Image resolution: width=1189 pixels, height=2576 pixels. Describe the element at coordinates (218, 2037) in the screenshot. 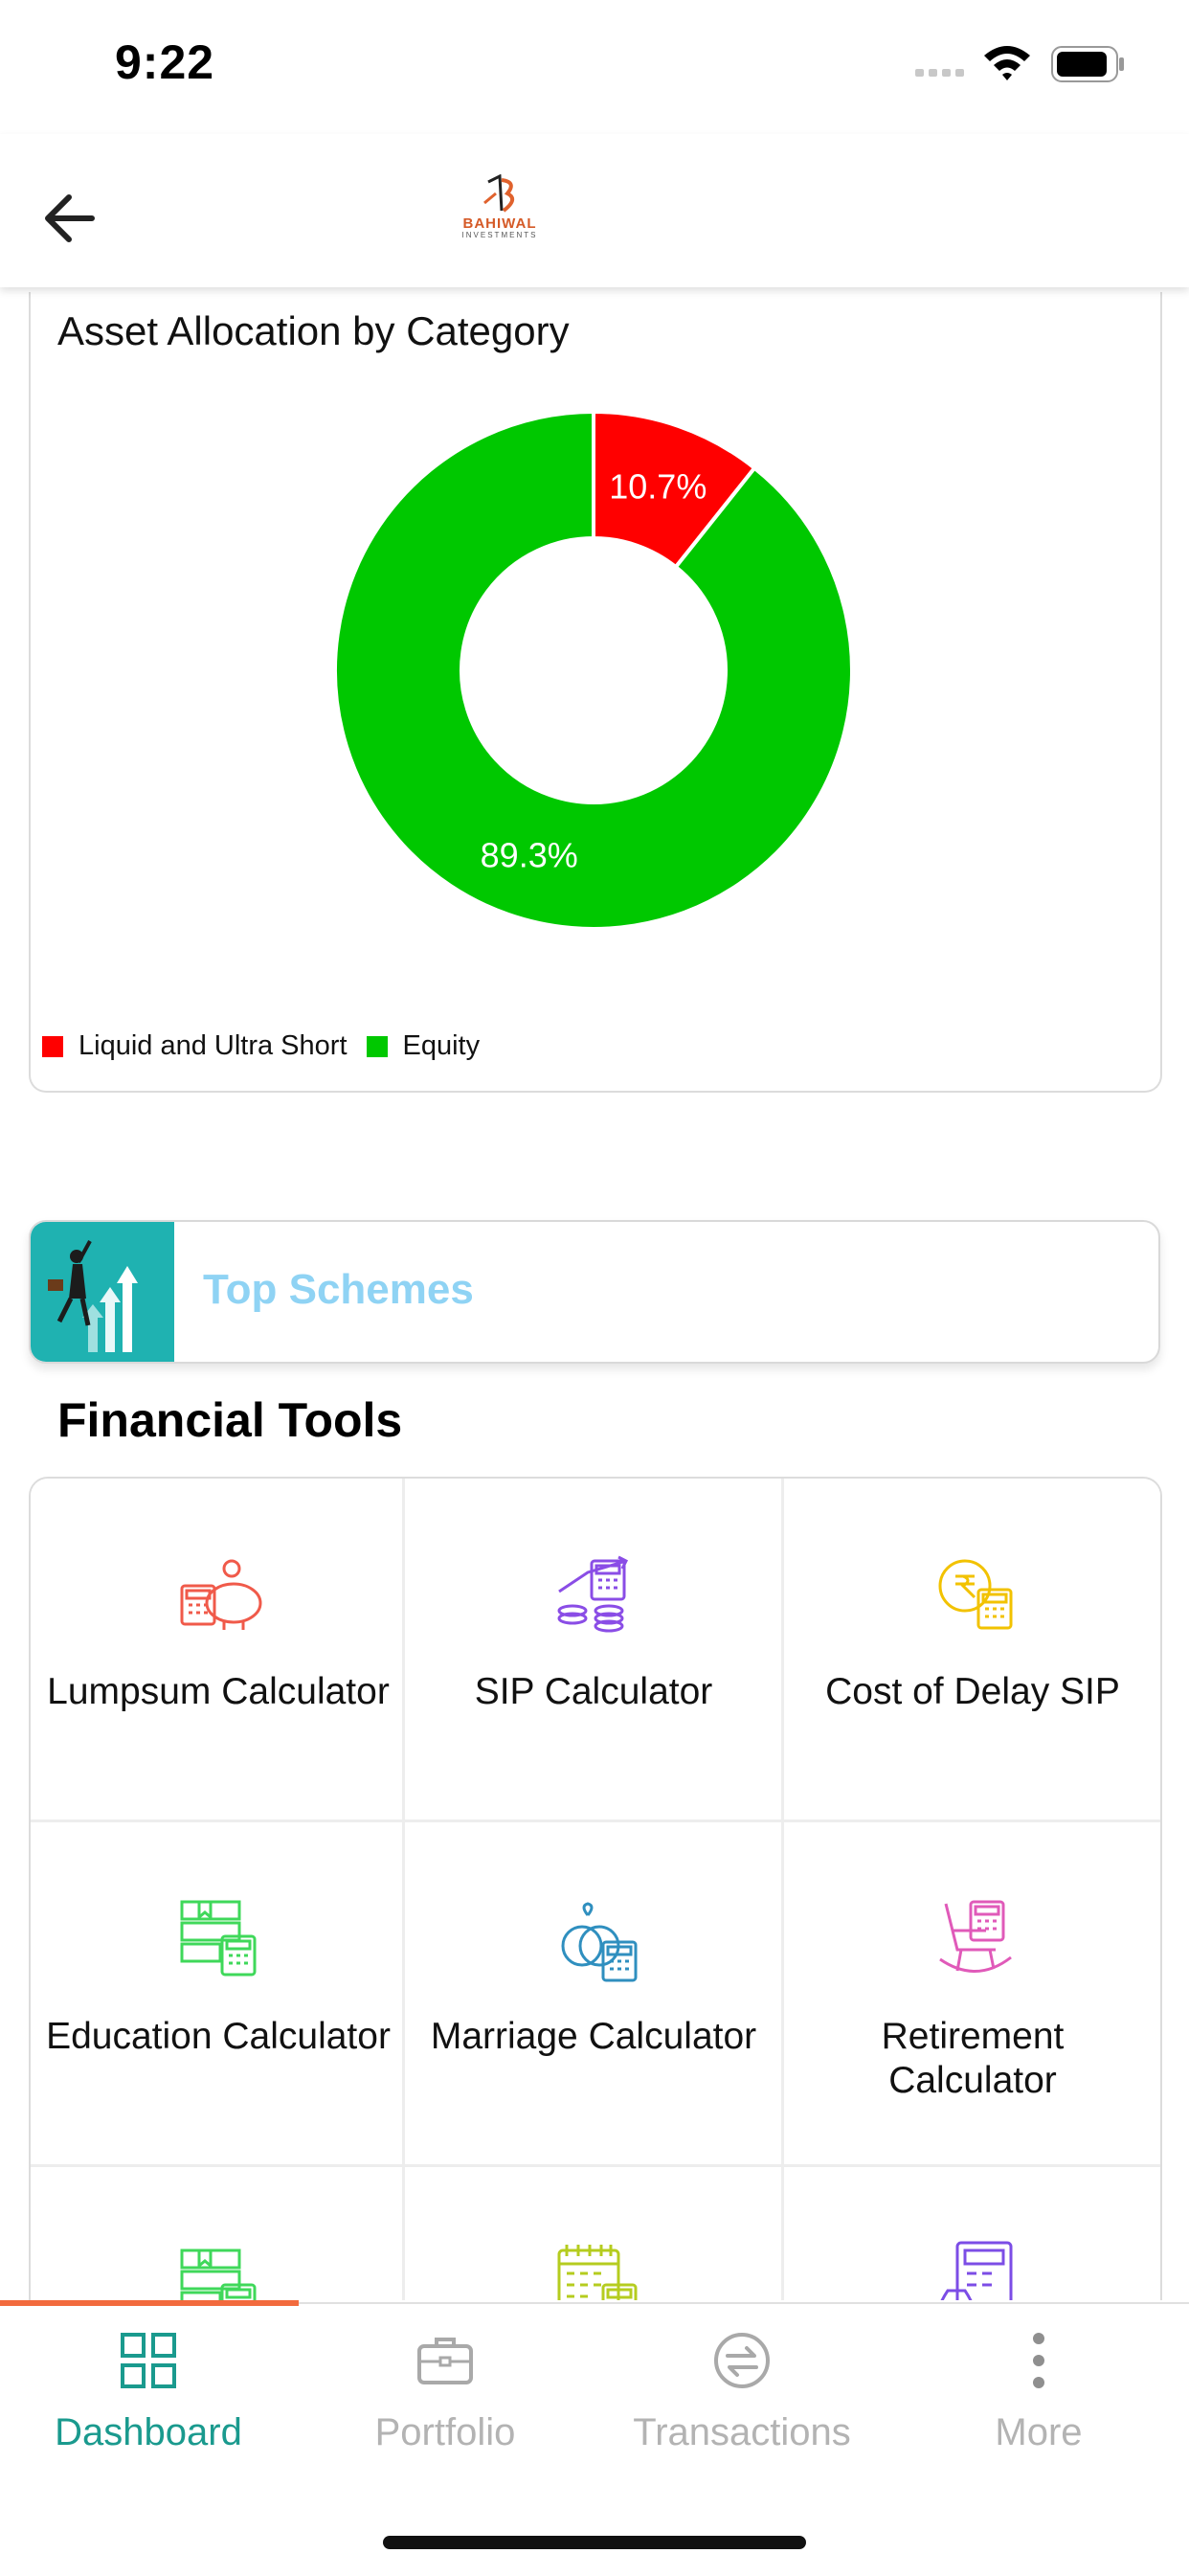

I see `tool-label: Education Calculator` at that location.